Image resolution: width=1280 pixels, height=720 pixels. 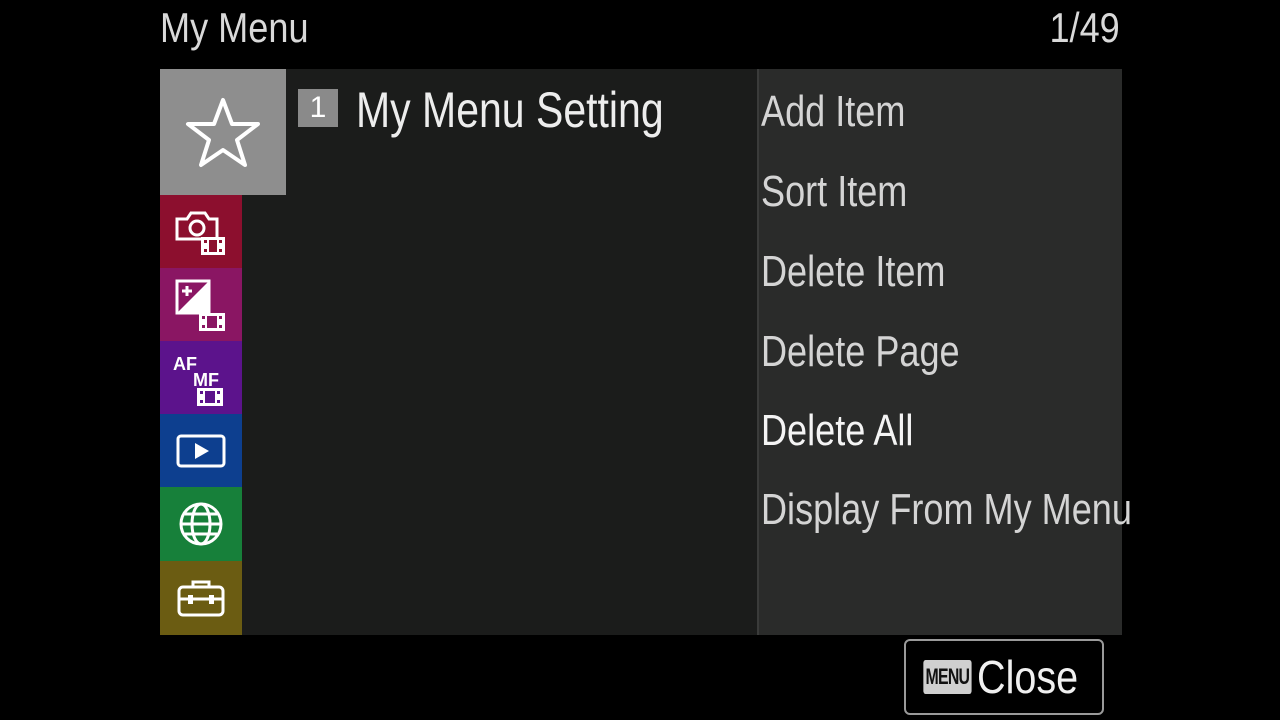 I want to click on menu-title: My Menu, so click(x=234, y=27).